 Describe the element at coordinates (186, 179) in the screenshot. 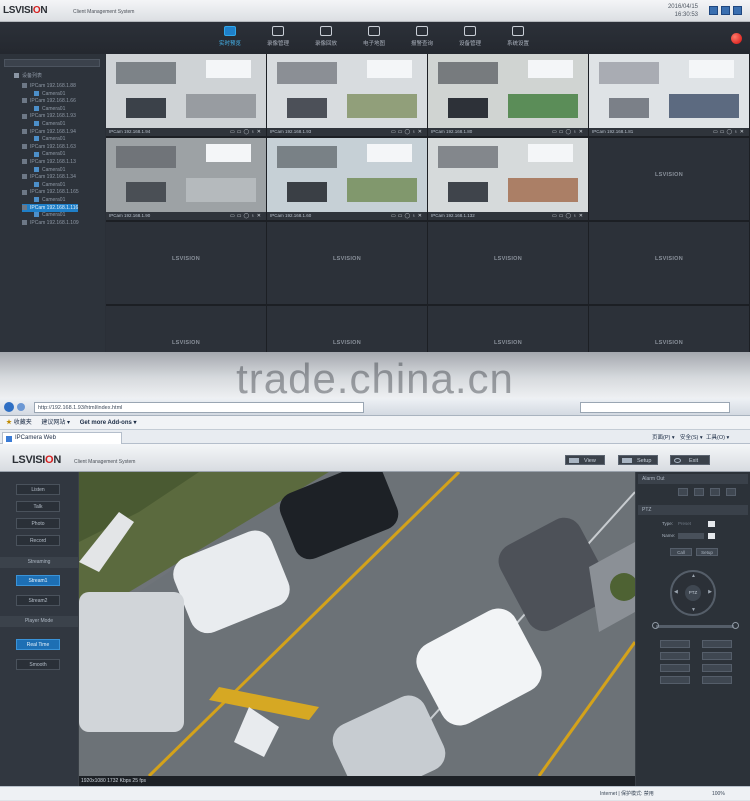

I see `camera-view: IPCam 192.168.1.90 ▭▭◯♁✕` at that location.